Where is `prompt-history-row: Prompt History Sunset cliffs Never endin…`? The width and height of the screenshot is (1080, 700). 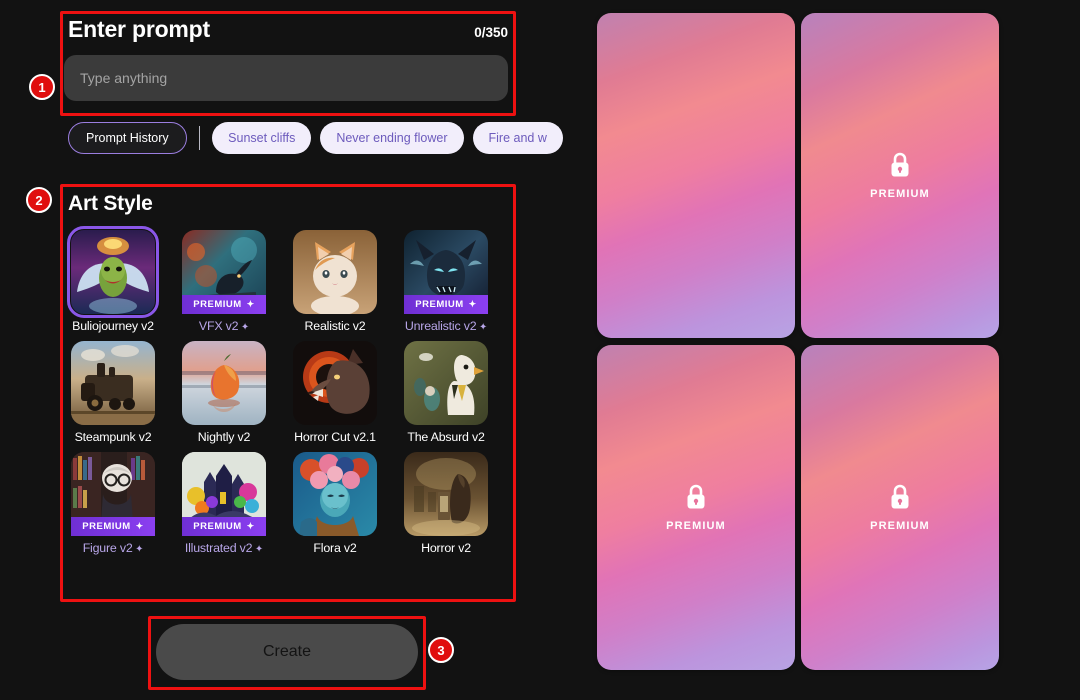 prompt-history-row: Prompt History Sunset cliffs Never endin… is located at coordinates (320, 138).